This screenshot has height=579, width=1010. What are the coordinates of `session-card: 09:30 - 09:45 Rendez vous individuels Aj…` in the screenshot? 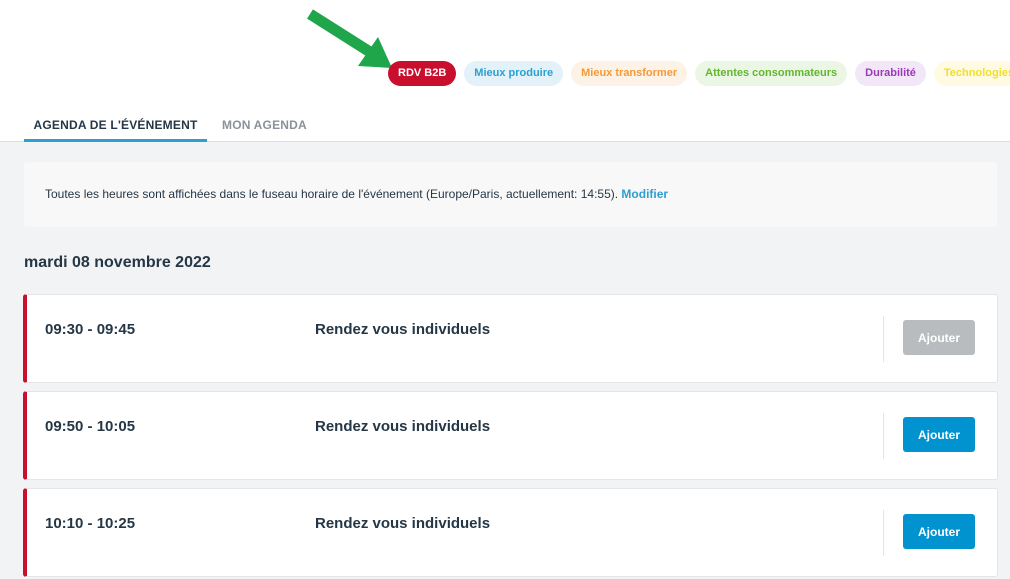 It's located at (510, 338).